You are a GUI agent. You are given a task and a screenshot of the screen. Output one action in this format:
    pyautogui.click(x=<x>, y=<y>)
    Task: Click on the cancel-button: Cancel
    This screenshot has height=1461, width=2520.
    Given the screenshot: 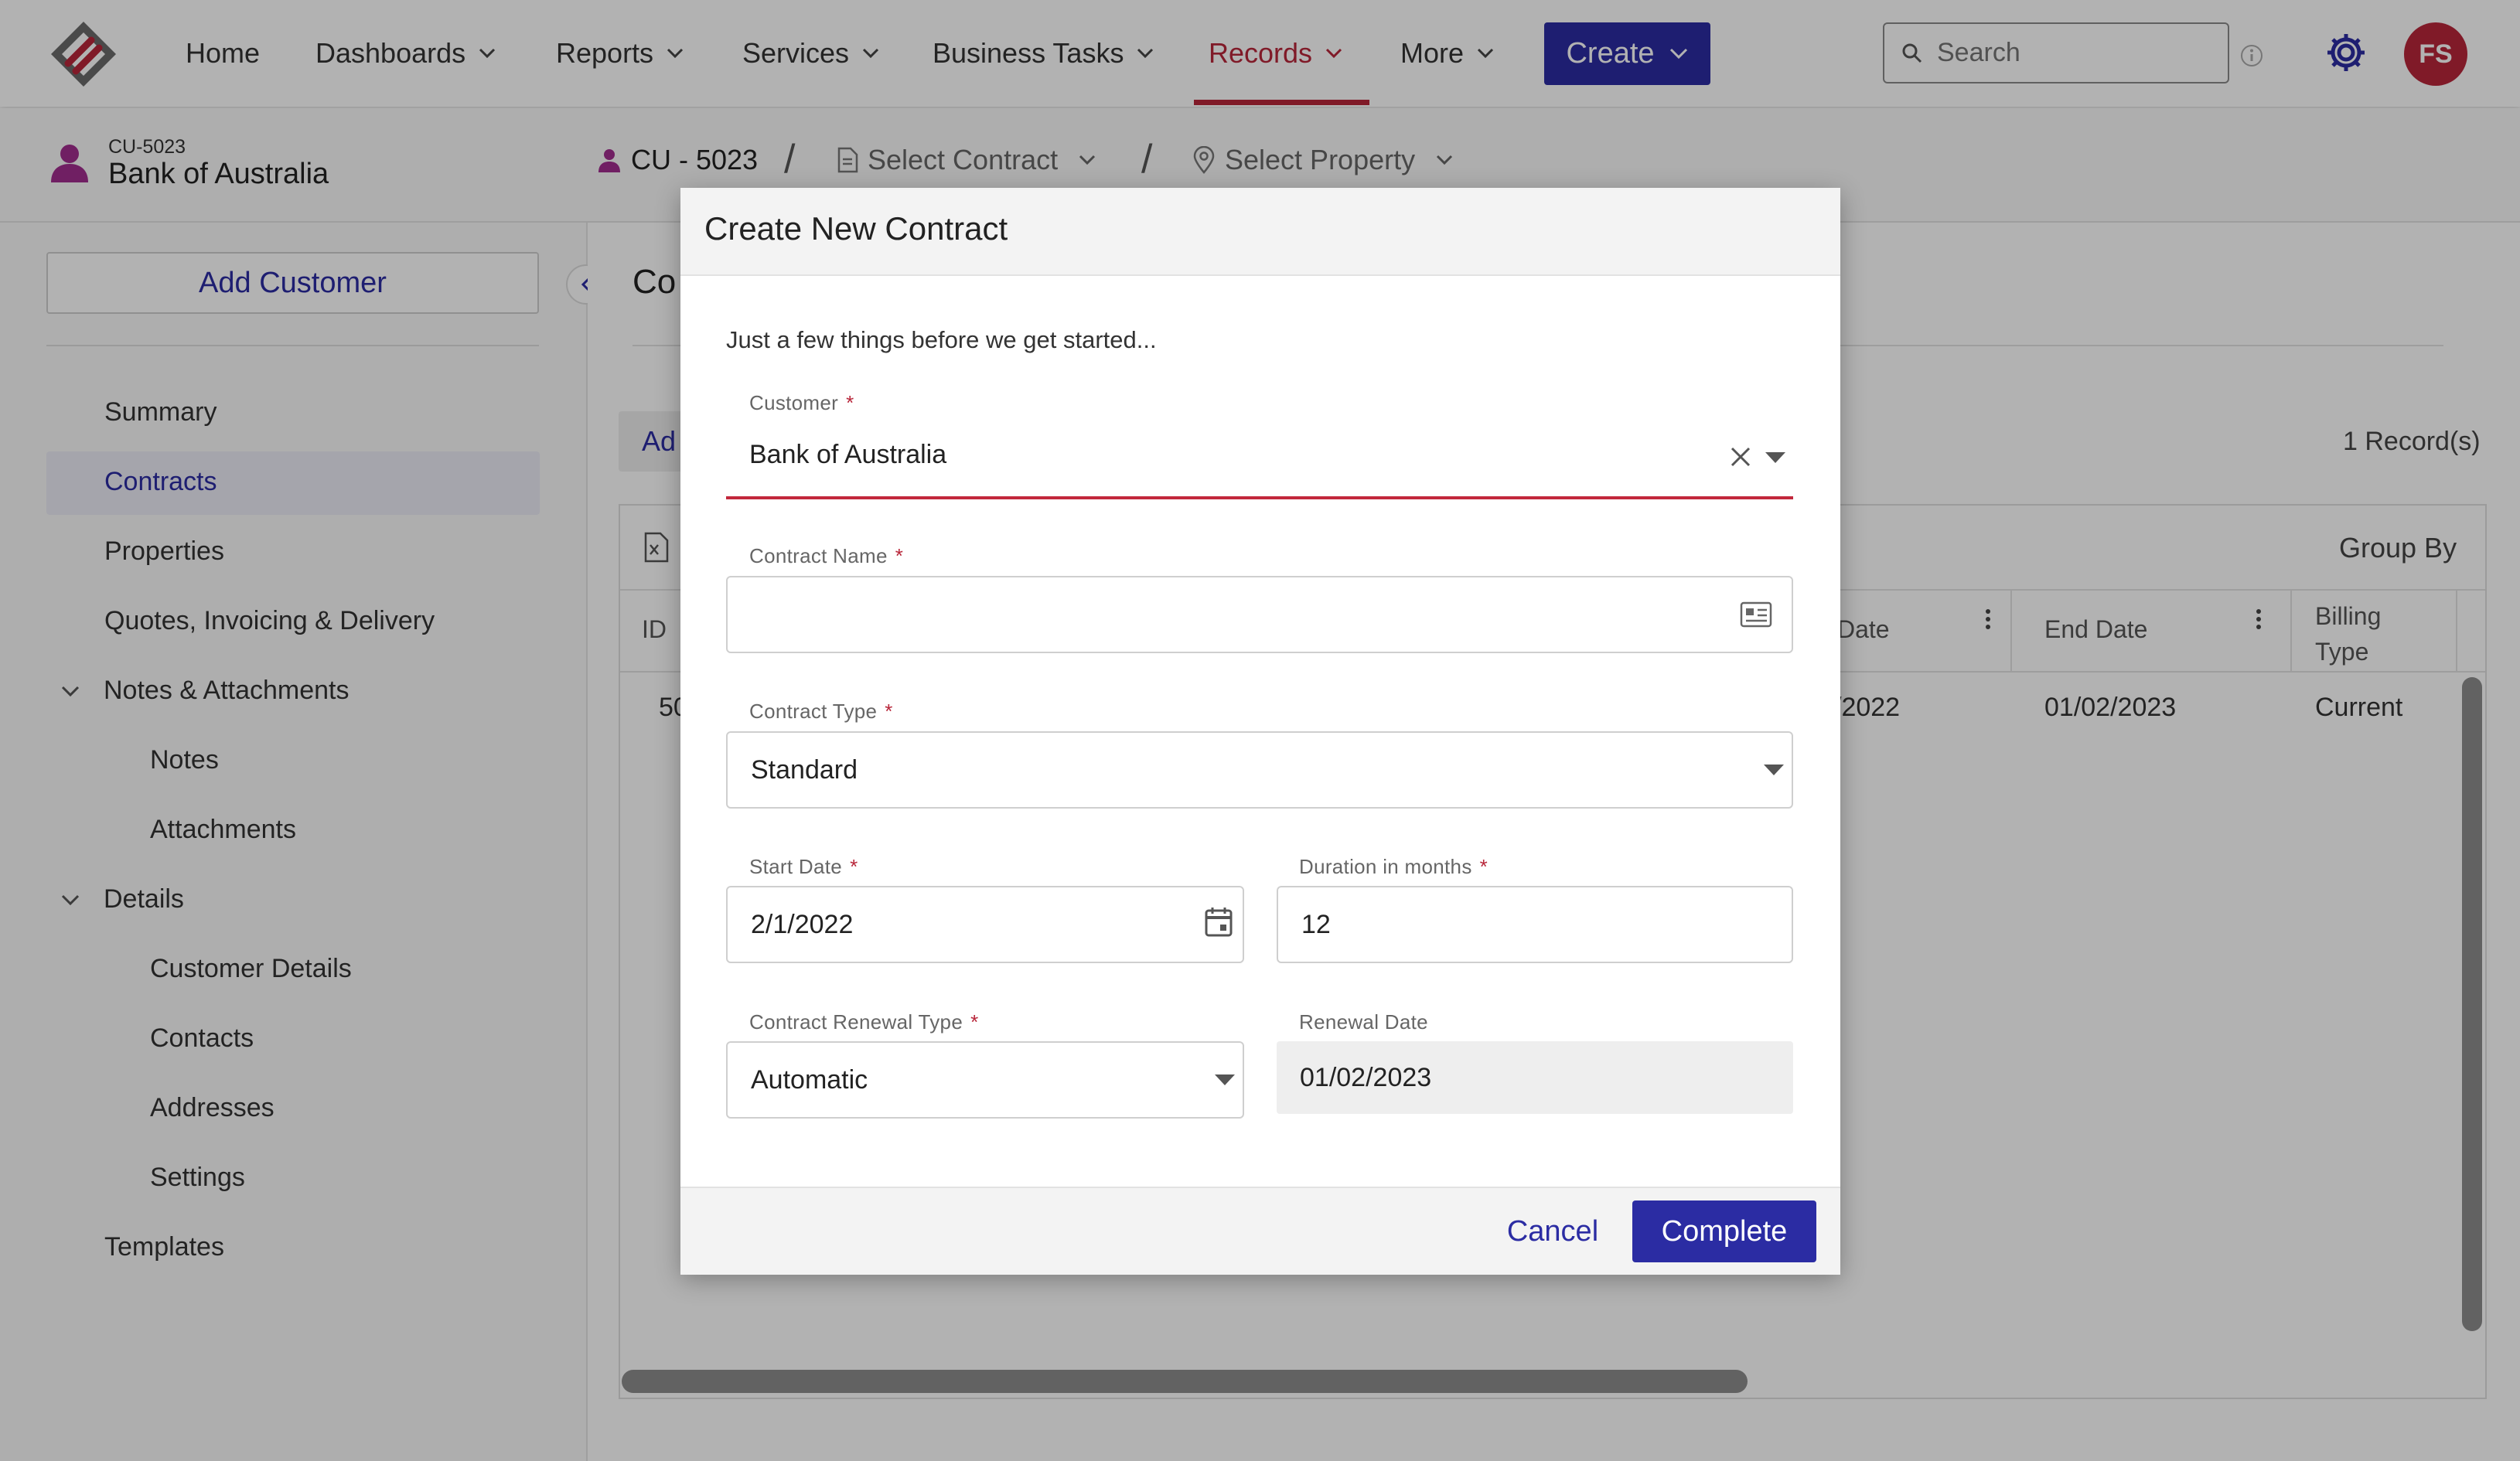 What is the action you would take?
    pyautogui.click(x=1552, y=1231)
    